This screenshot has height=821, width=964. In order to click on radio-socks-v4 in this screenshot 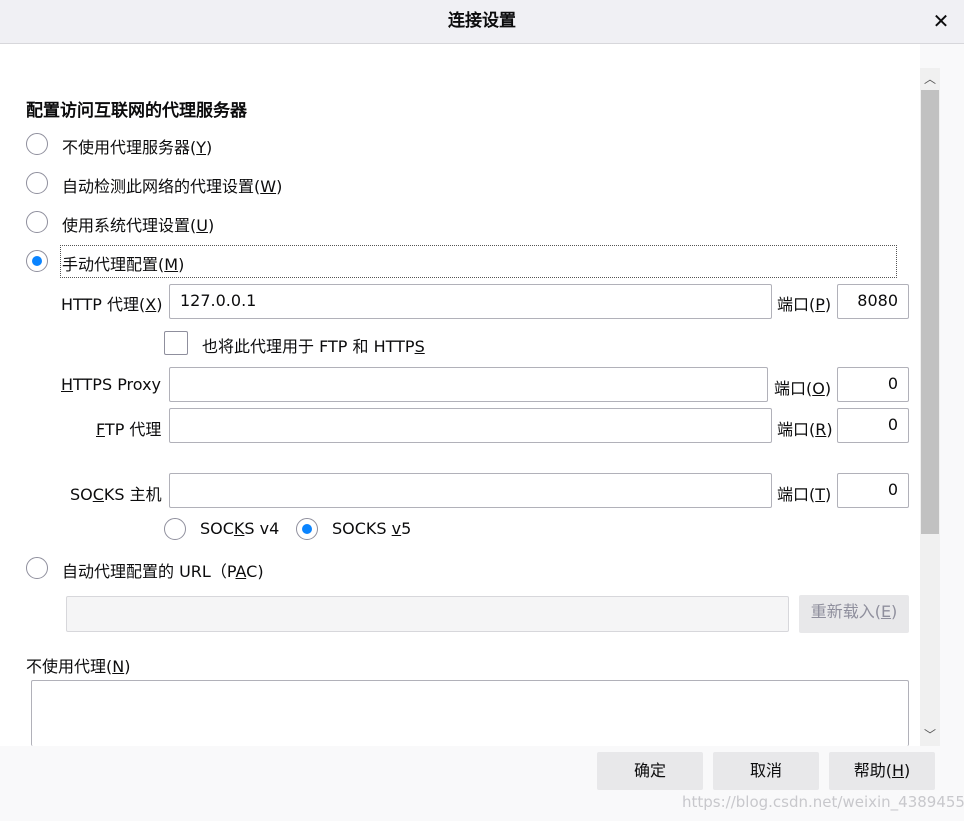, I will do `click(175, 529)`.